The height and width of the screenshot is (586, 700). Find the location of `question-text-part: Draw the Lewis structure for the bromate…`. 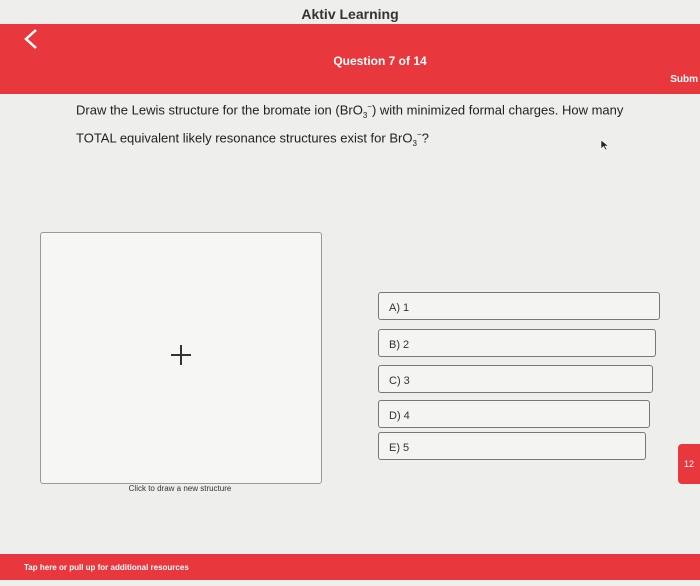

question-text-part: Draw the Lewis structure for the bromate… is located at coordinates (219, 110).